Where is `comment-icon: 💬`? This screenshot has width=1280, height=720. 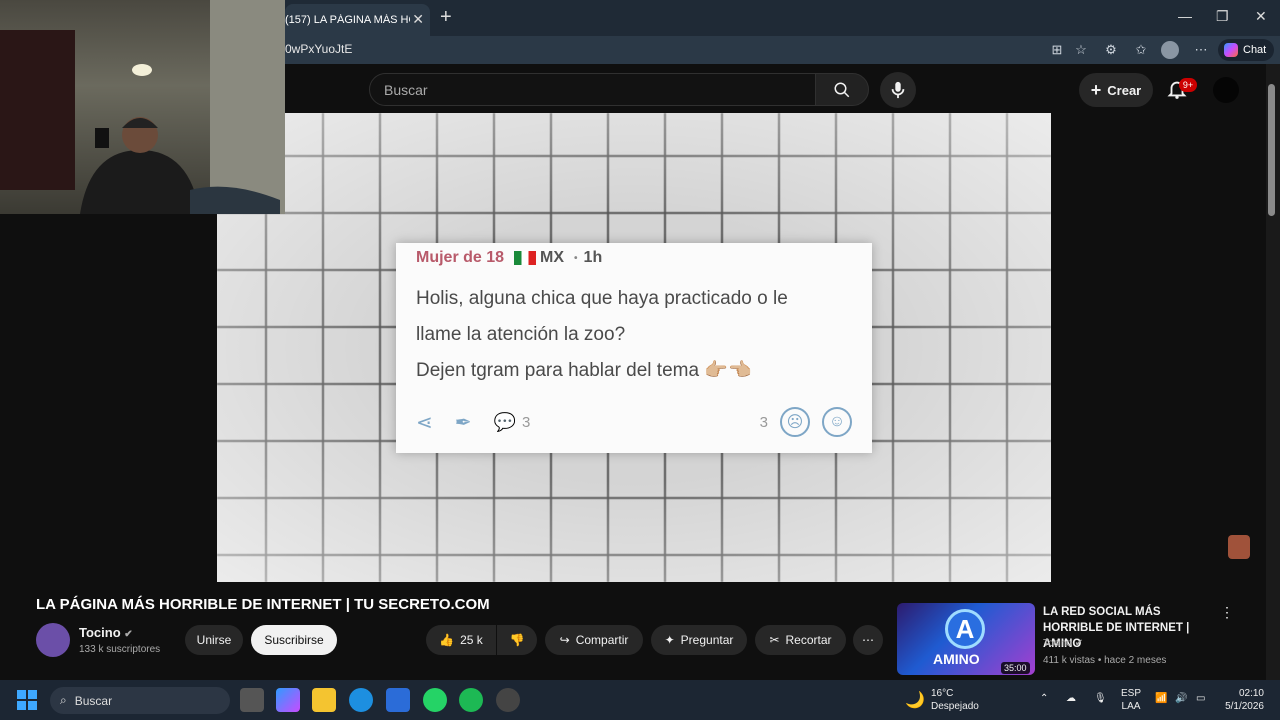
comment-icon: 💬 is located at coordinates (504, 421).